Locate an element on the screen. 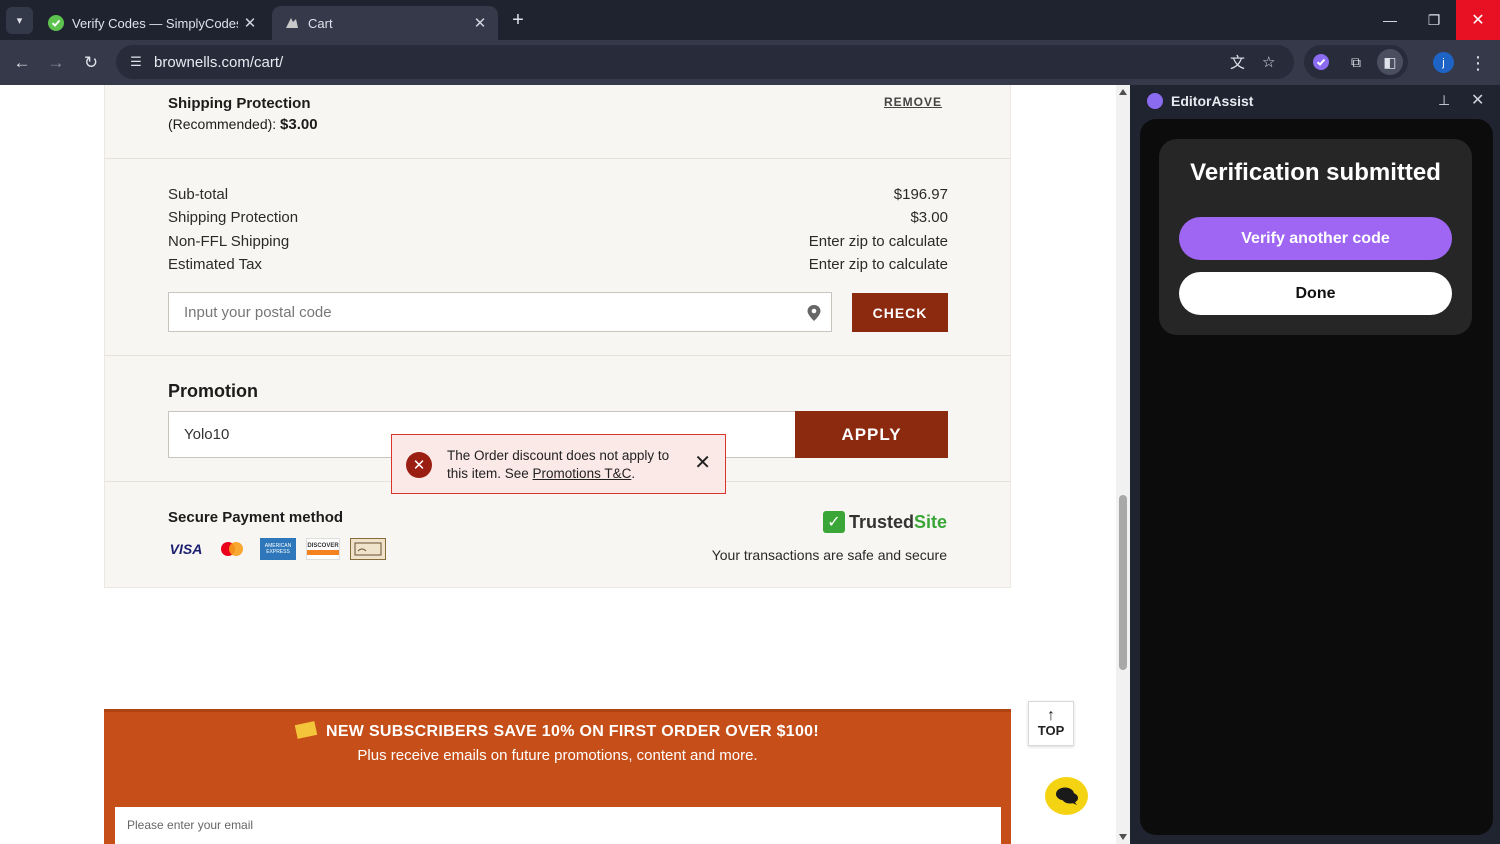 The width and height of the screenshot is (1500, 844). error-suffix: . is located at coordinates (633, 473).